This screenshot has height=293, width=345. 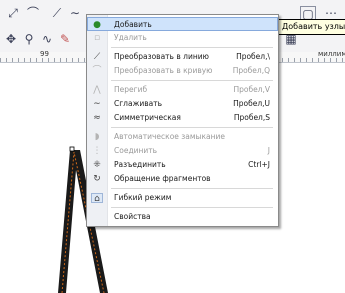 I want to click on menu-item-cusp: ⋀ Перегиб Пробел,V, so click(x=182, y=90).